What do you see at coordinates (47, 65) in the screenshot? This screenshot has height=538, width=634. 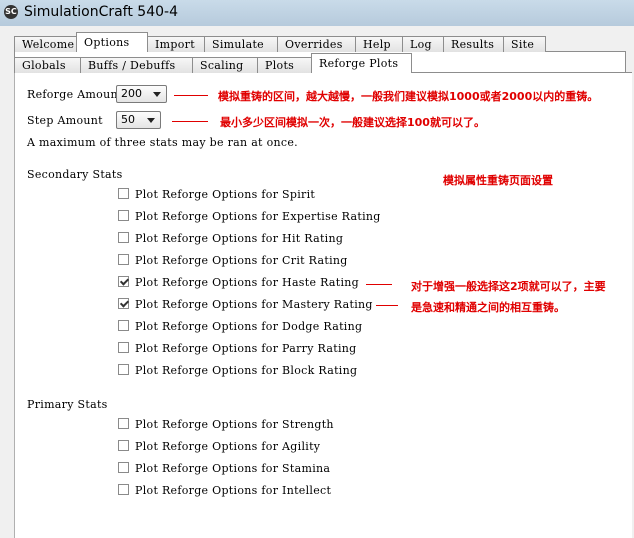 I see `tab-globals: Globals` at bounding box center [47, 65].